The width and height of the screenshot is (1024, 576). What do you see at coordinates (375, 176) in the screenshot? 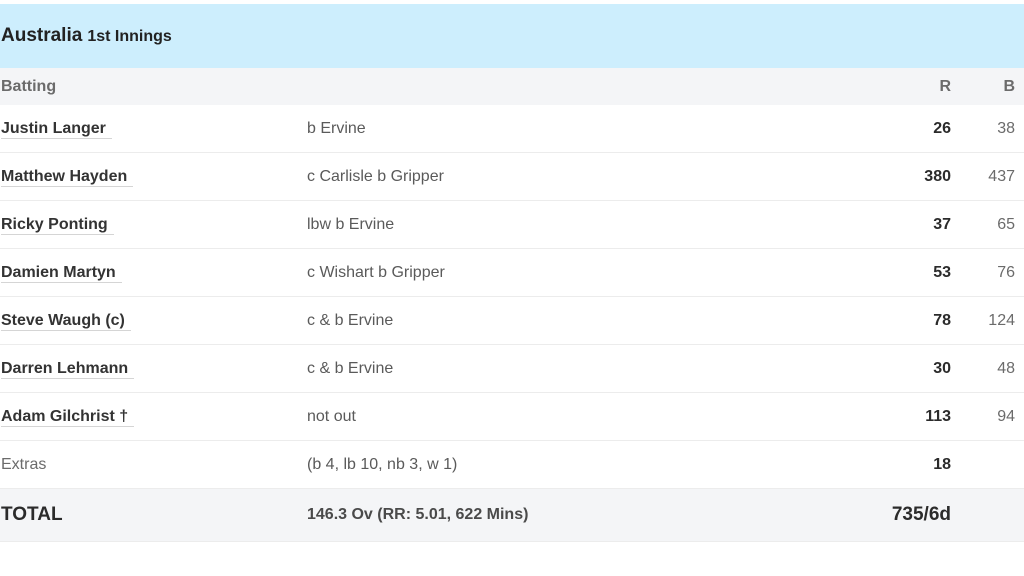
I see `dismissal: c Carlisle b Gripper` at bounding box center [375, 176].